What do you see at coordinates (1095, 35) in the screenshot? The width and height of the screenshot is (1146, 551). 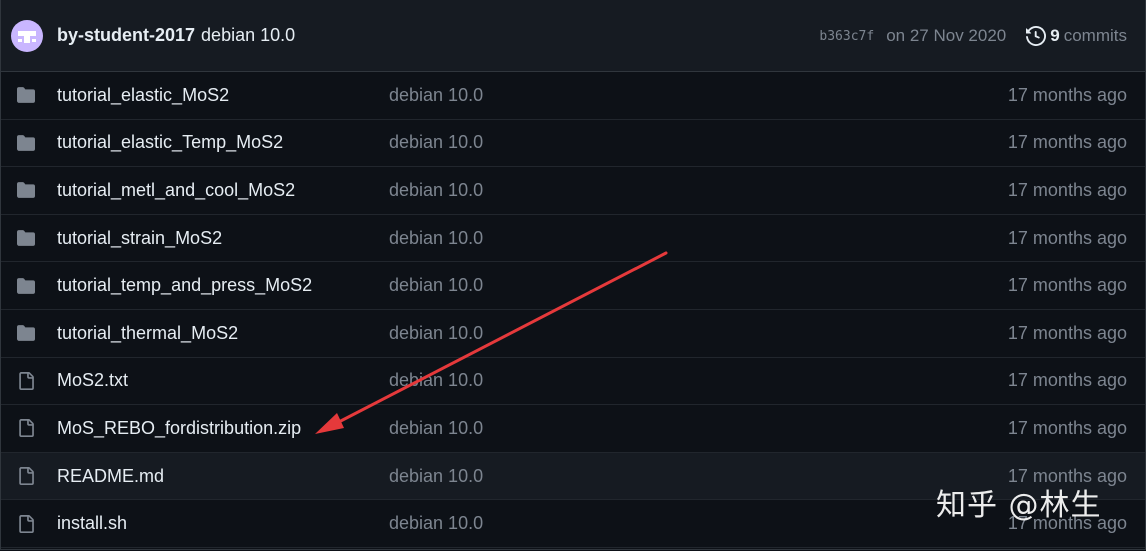 I see `commits-label: commits` at bounding box center [1095, 35].